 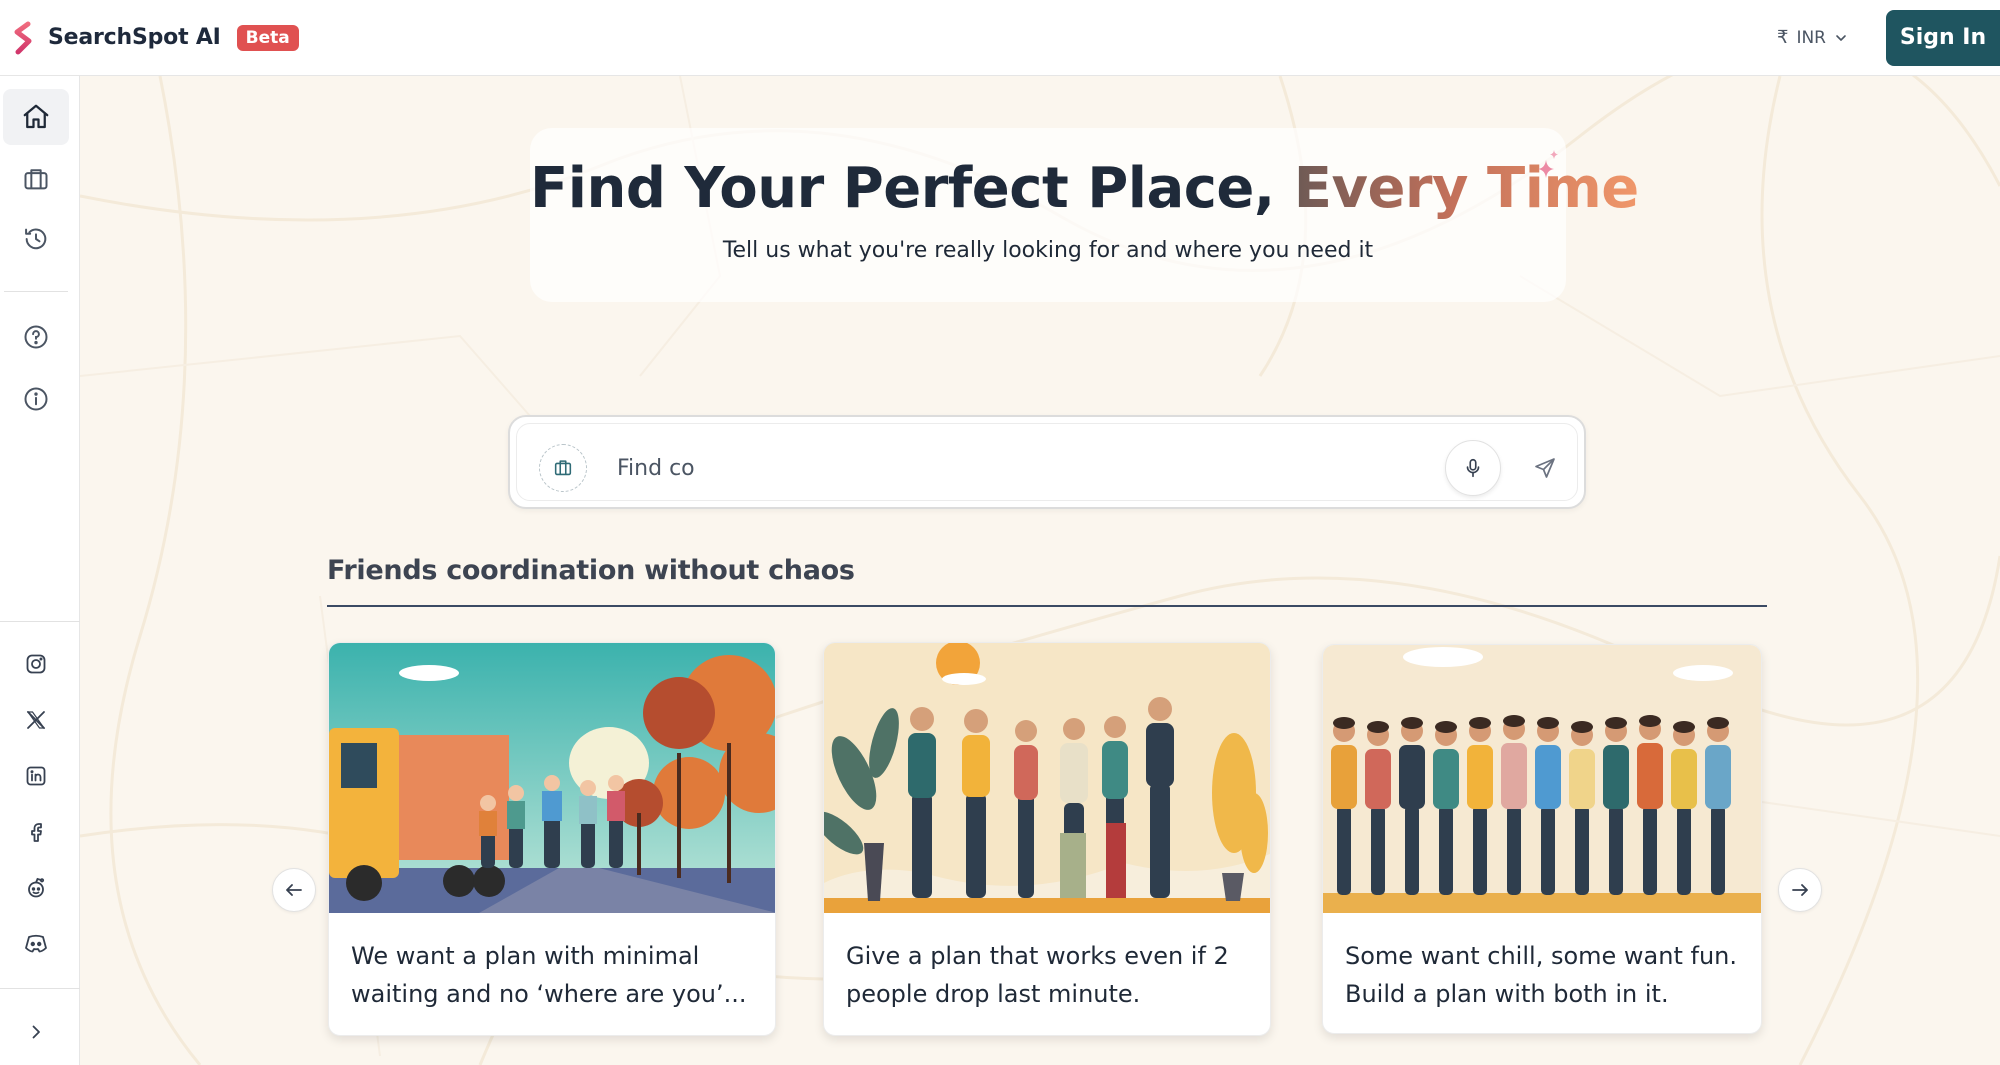 I want to click on search-box, so click(x=1047, y=462).